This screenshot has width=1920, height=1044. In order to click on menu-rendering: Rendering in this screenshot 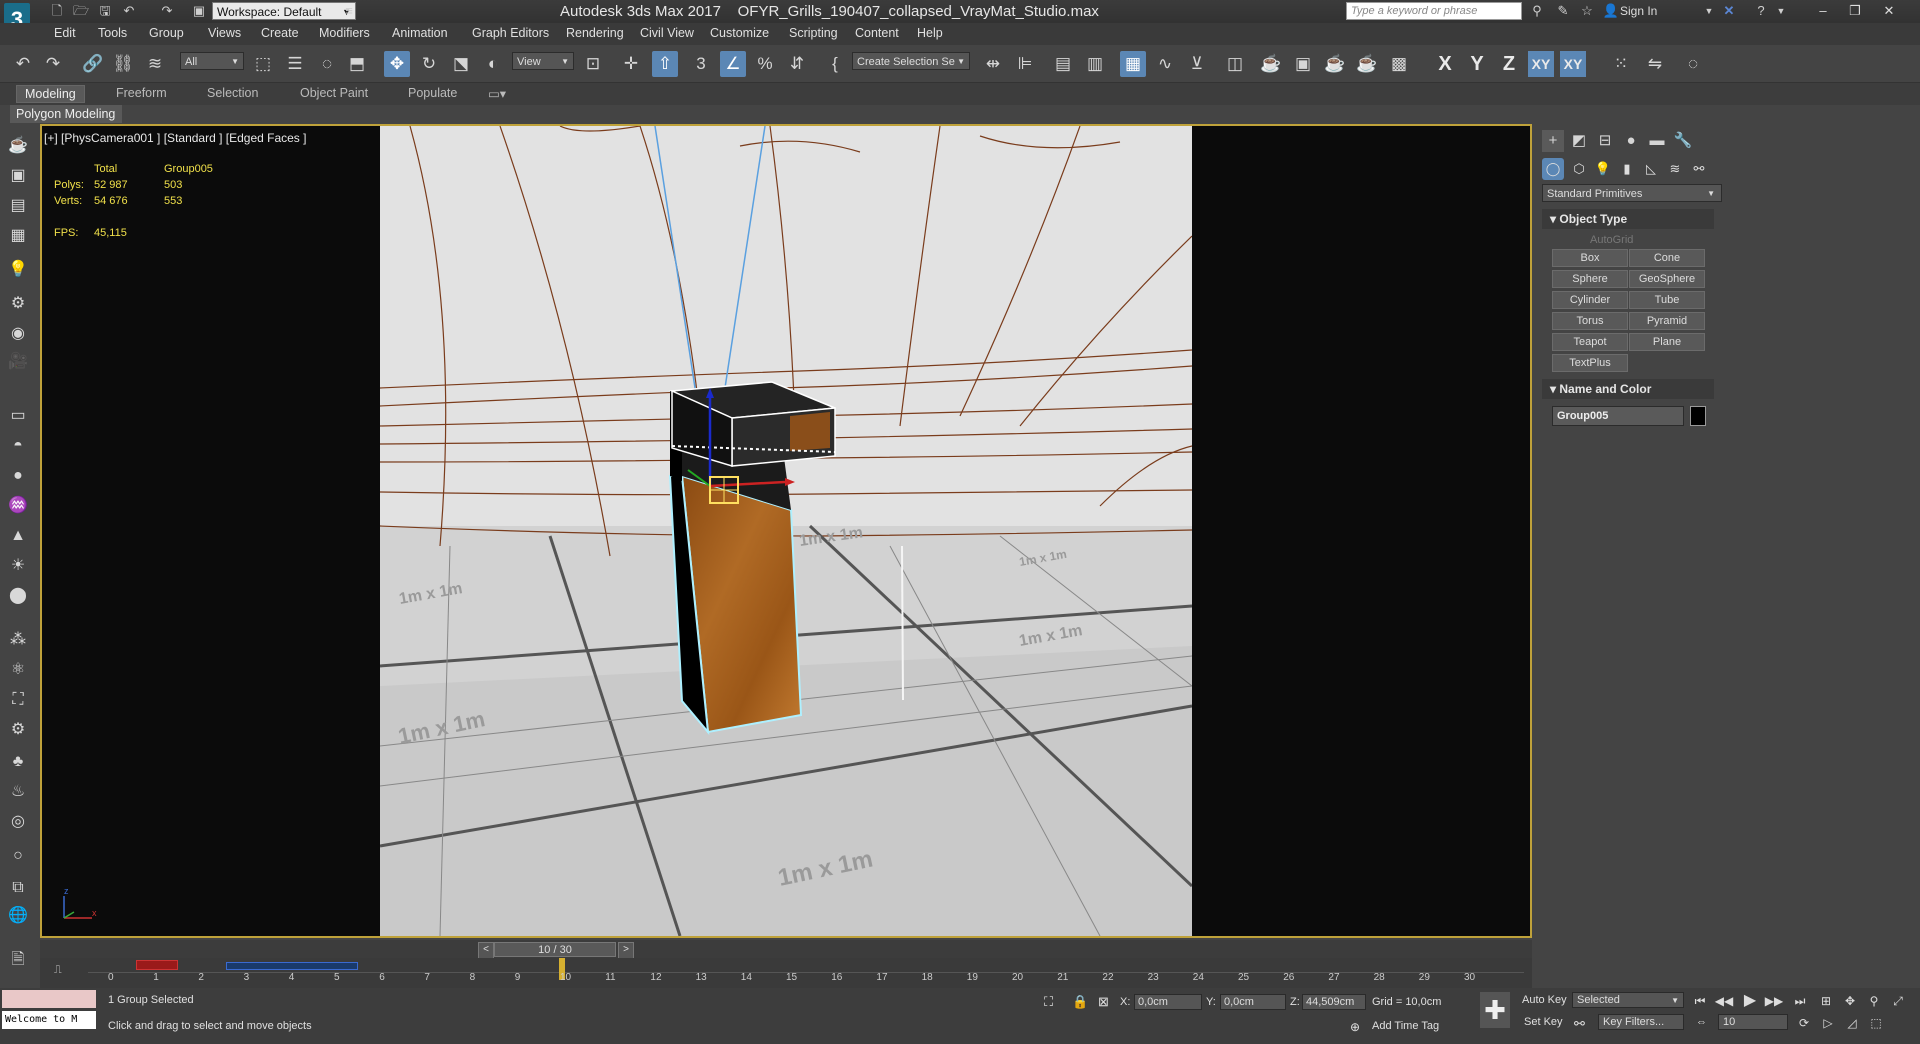, I will do `click(595, 33)`.